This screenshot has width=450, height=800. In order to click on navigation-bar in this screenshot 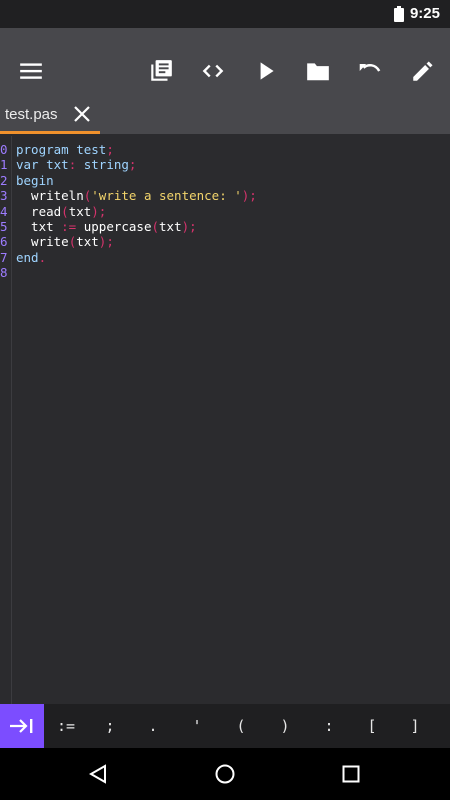, I will do `click(225, 774)`.